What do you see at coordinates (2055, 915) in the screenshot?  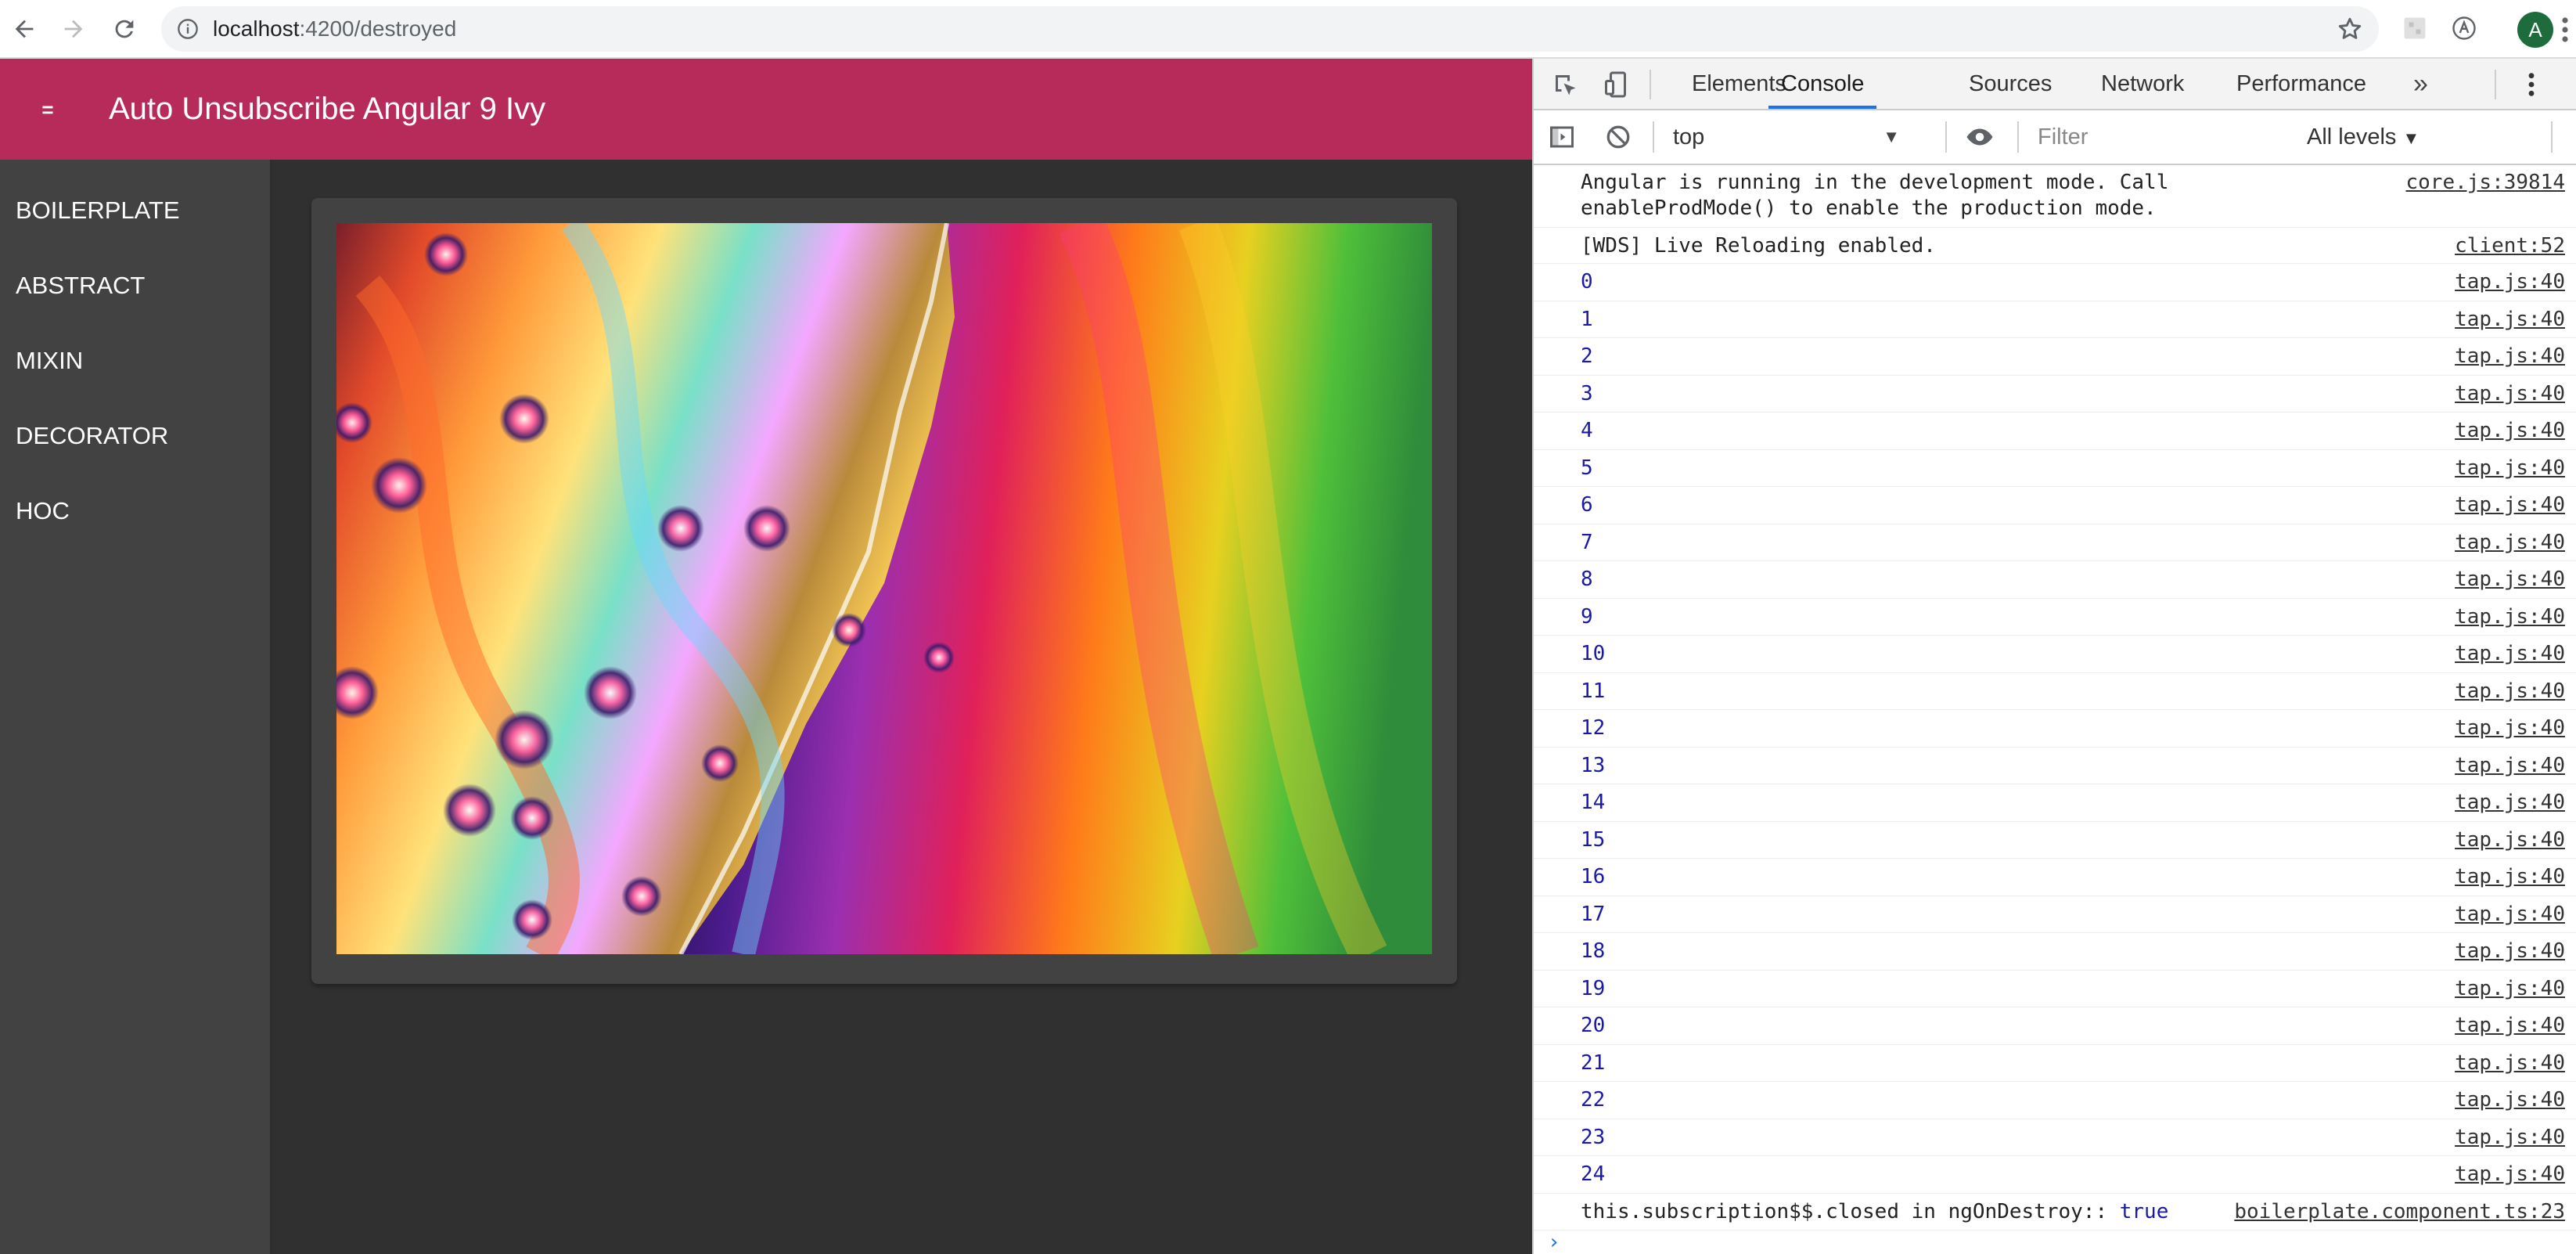 I see `console-message: 17 tap.js:40` at bounding box center [2055, 915].